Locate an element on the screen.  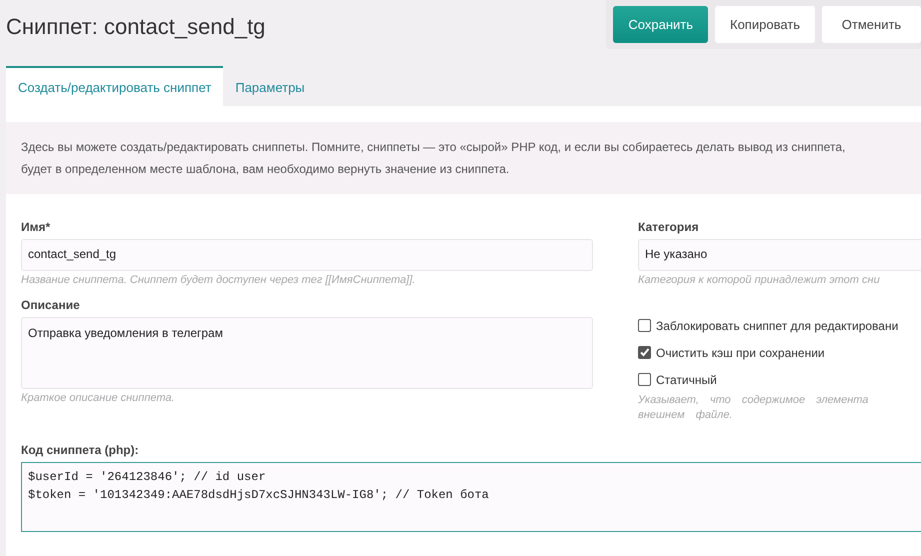
field-hint: внешнем файле. is located at coordinates (686, 415).